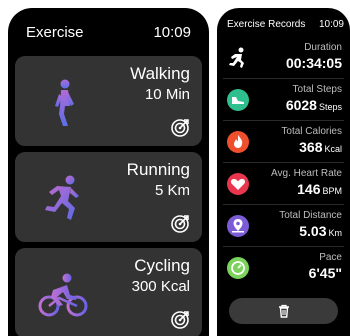 The image size is (350, 336). Describe the element at coordinates (283, 142) in the screenshot. I see `record-total-calories: Total Calories 368 Kcal` at that location.